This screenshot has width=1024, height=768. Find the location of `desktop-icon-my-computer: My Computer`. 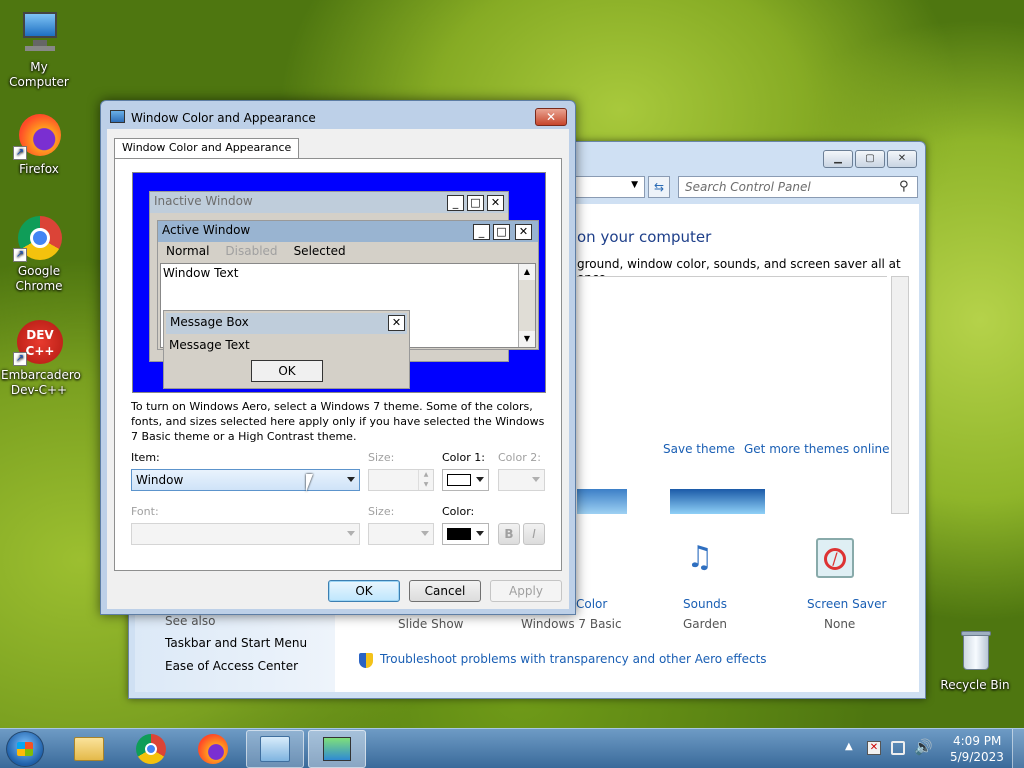

desktop-icon-my-computer: My Computer is located at coordinates (39, 50).